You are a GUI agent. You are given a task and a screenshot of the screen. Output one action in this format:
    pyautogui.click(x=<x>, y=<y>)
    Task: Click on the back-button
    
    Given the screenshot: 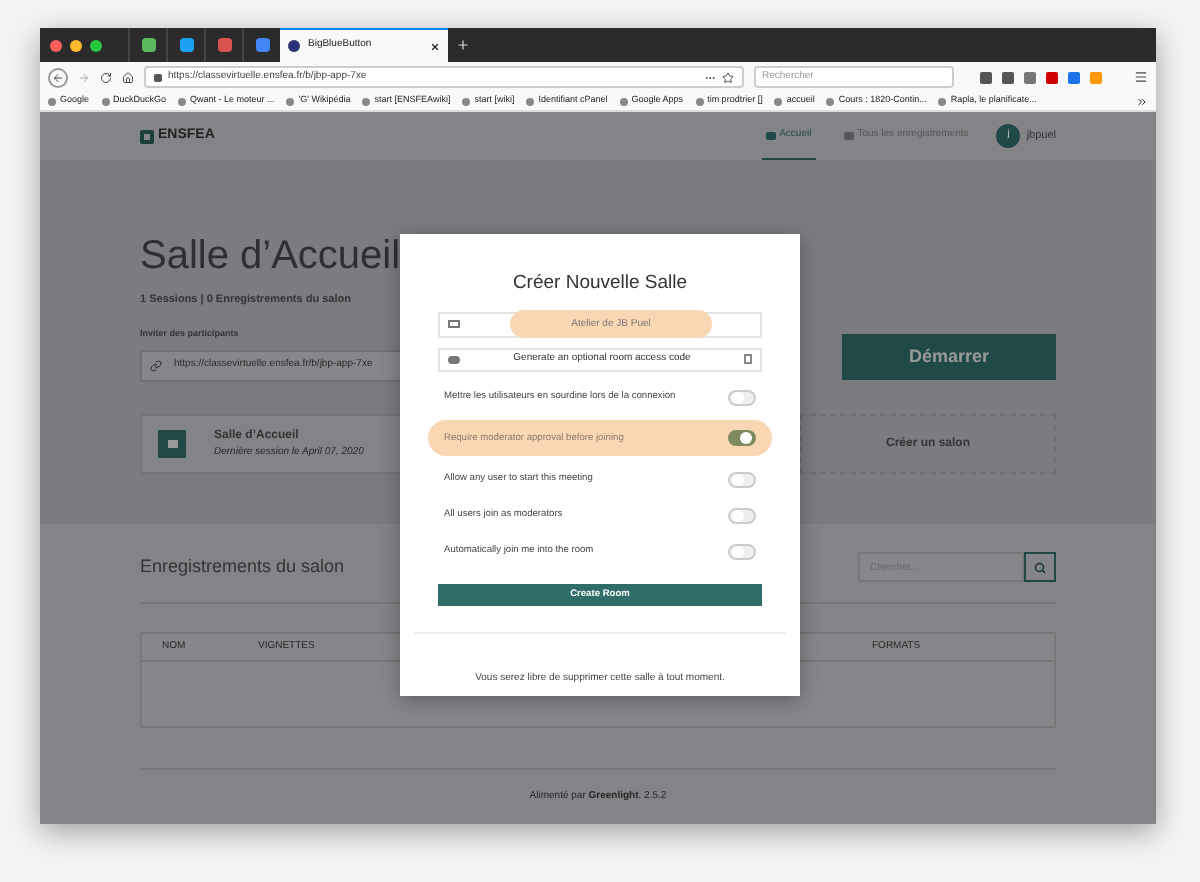 What is the action you would take?
    pyautogui.click(x=58, y=77)
    